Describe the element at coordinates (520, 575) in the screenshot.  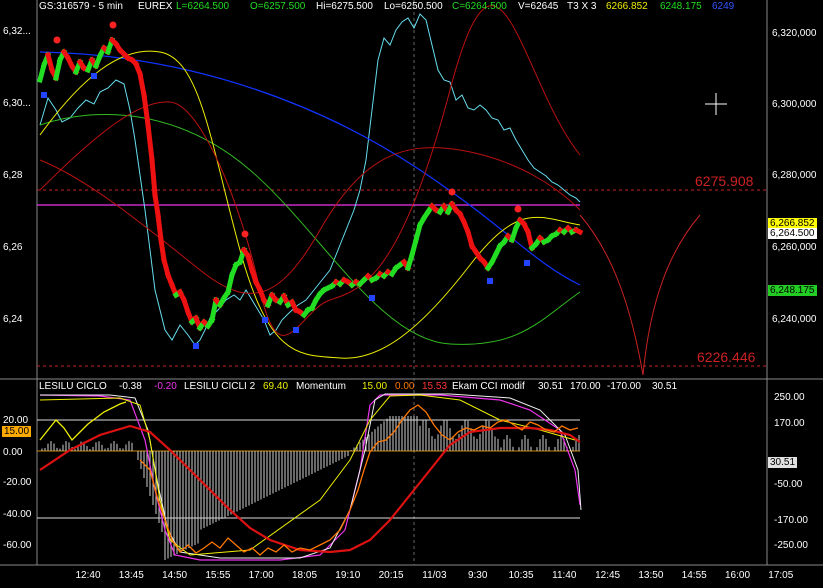
I see `time-tick-label: 10:35` at that location.